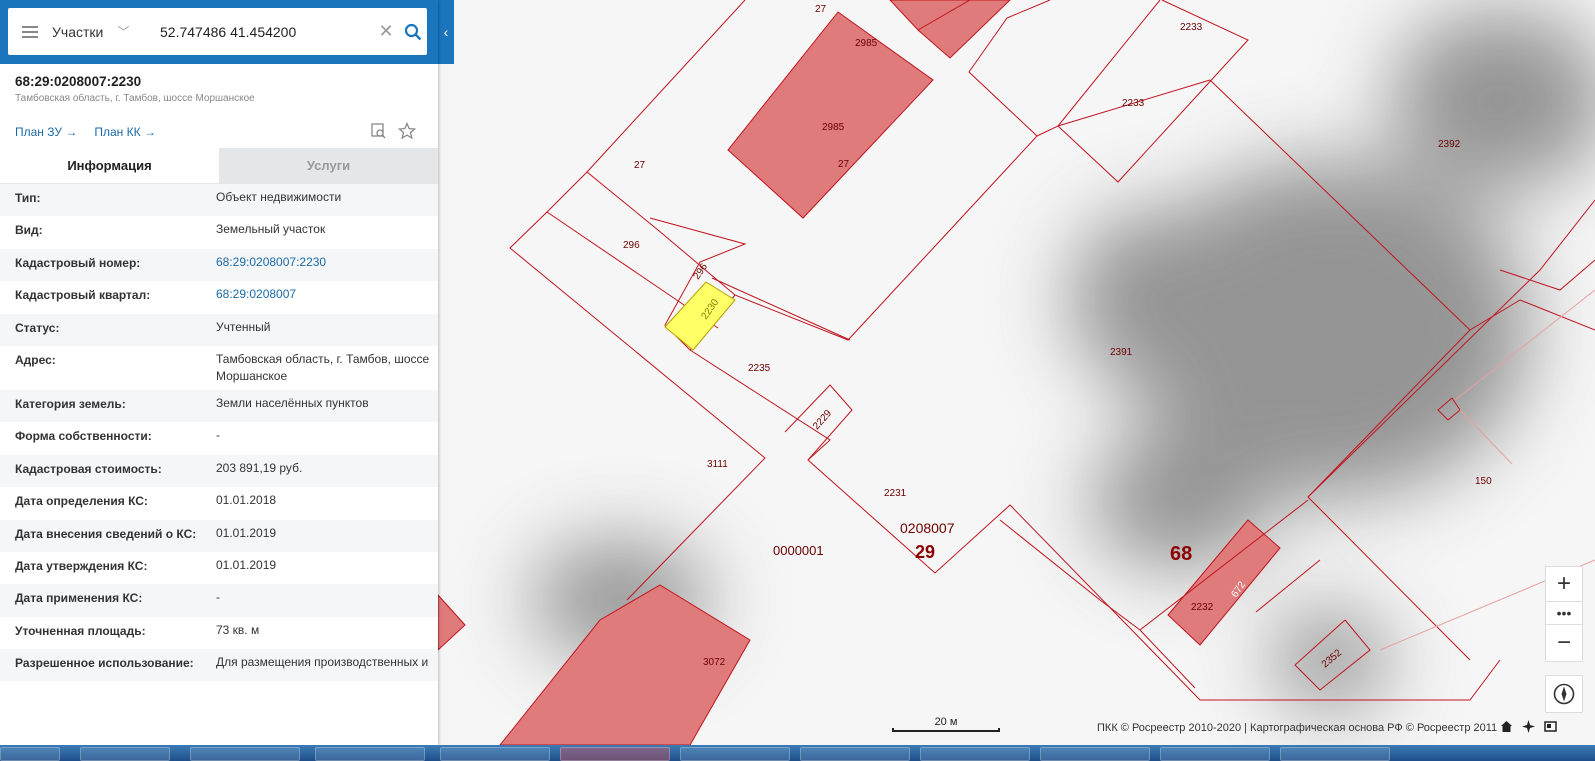  What do you see at coordinates (833, 127) in the screenshot?
I see `label-2985b: 2985` at bounding box center [833, 127].